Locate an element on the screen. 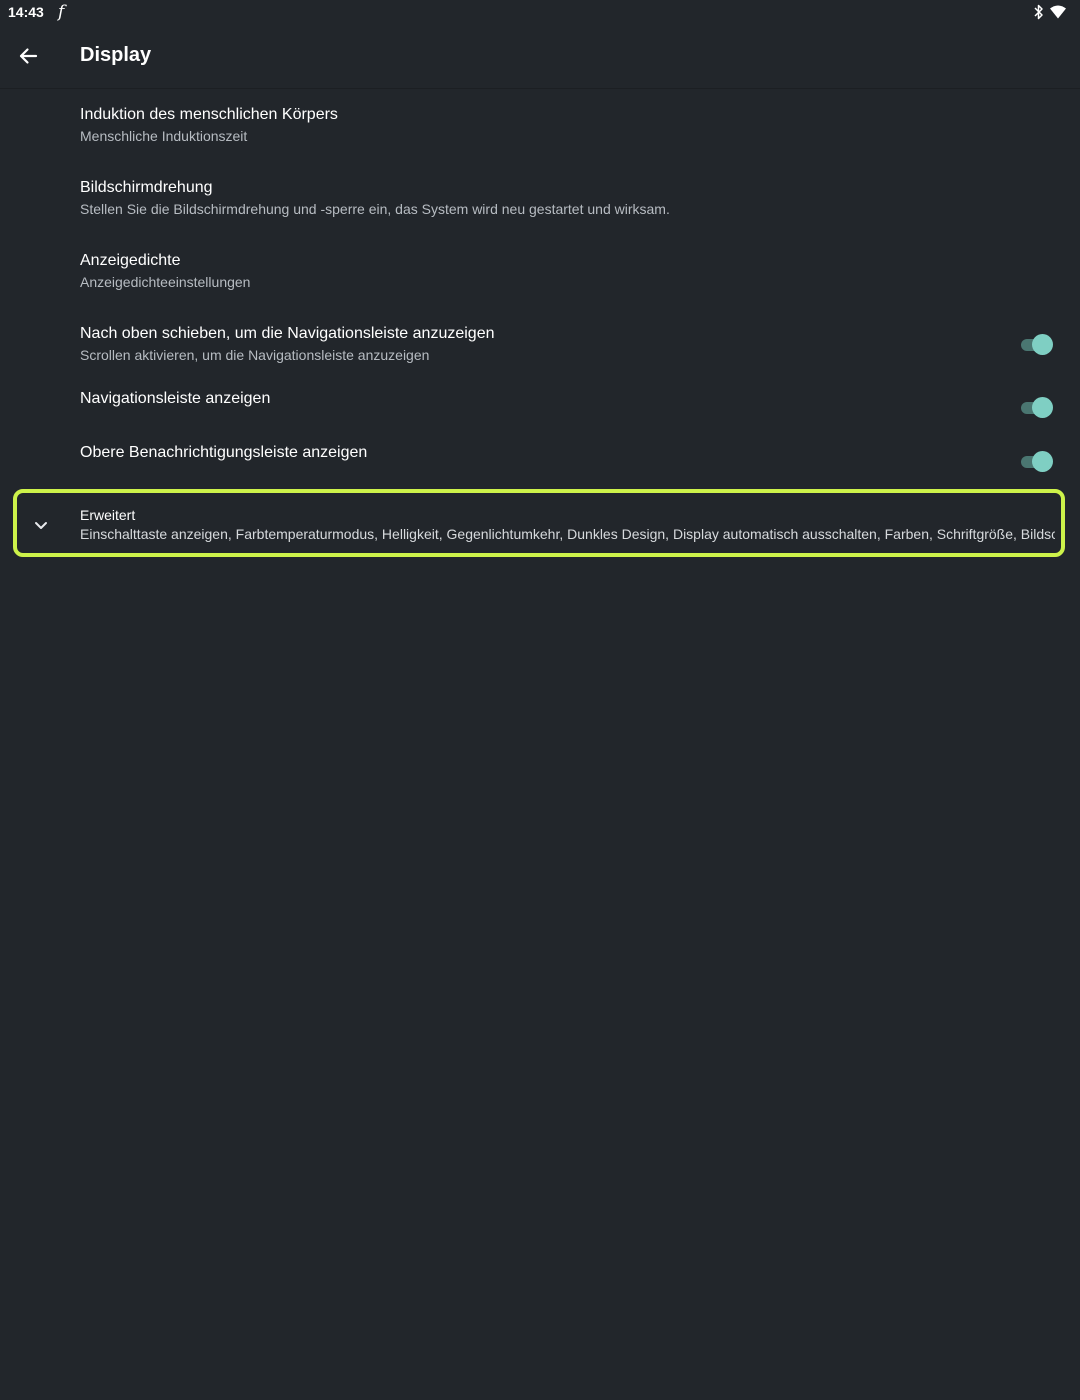  pref-title: Anzeigedichte is located at coordinates (130, 260).